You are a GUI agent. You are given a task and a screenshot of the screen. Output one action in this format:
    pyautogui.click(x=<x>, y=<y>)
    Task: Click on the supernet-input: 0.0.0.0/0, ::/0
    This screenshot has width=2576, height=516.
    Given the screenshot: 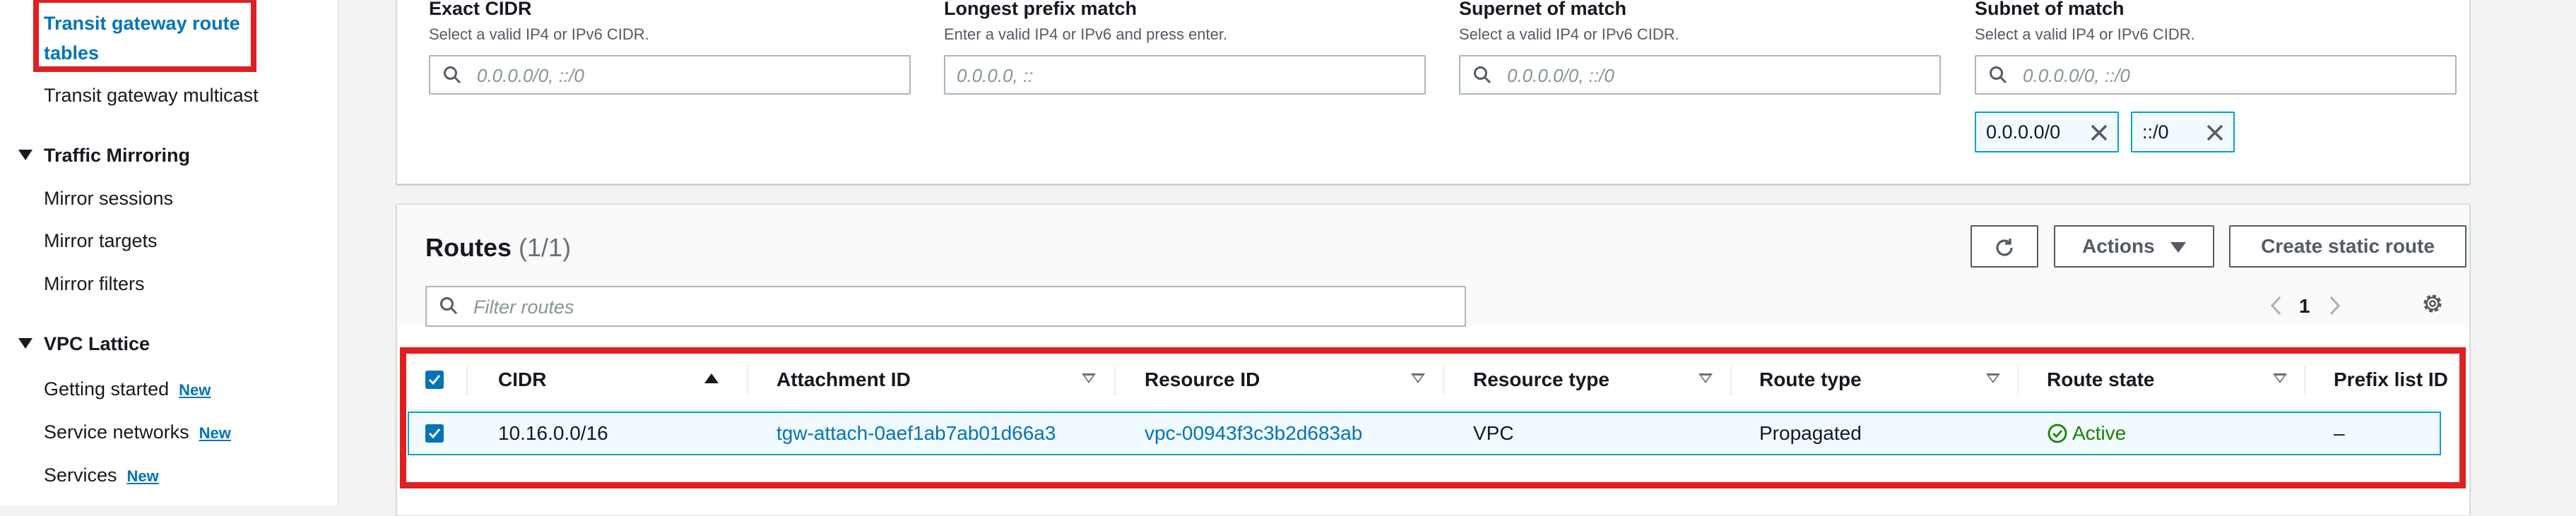 What is the action you would take?
    pyautogui.click(x=1700, y=75)
    